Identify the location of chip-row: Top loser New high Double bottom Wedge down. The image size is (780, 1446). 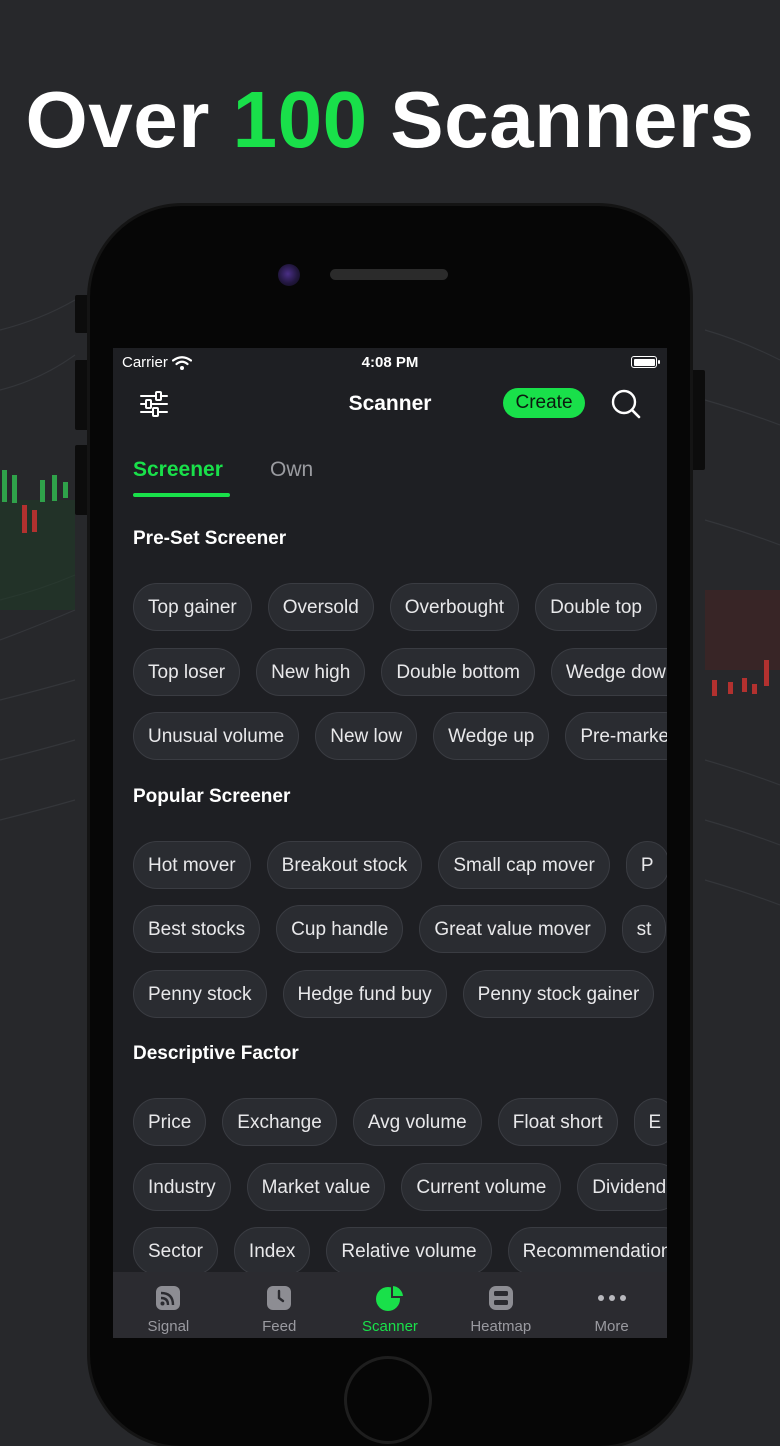
(400, 671).